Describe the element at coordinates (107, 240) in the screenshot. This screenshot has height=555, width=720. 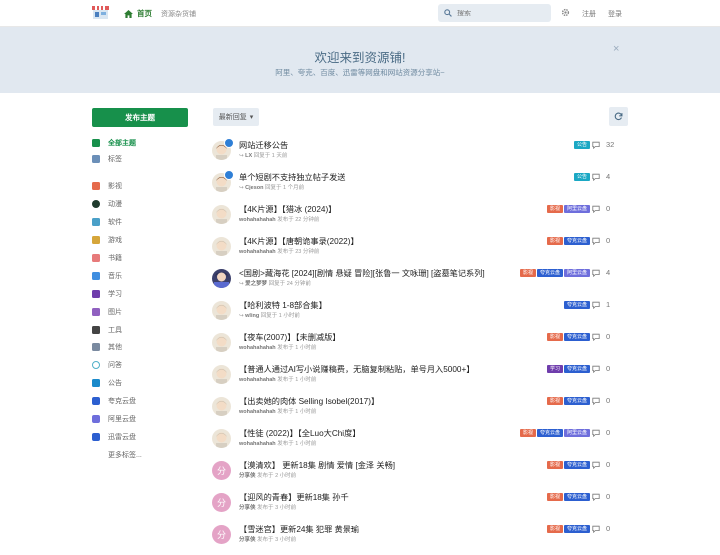
I see `sidebar-item: 游戏` at that location.